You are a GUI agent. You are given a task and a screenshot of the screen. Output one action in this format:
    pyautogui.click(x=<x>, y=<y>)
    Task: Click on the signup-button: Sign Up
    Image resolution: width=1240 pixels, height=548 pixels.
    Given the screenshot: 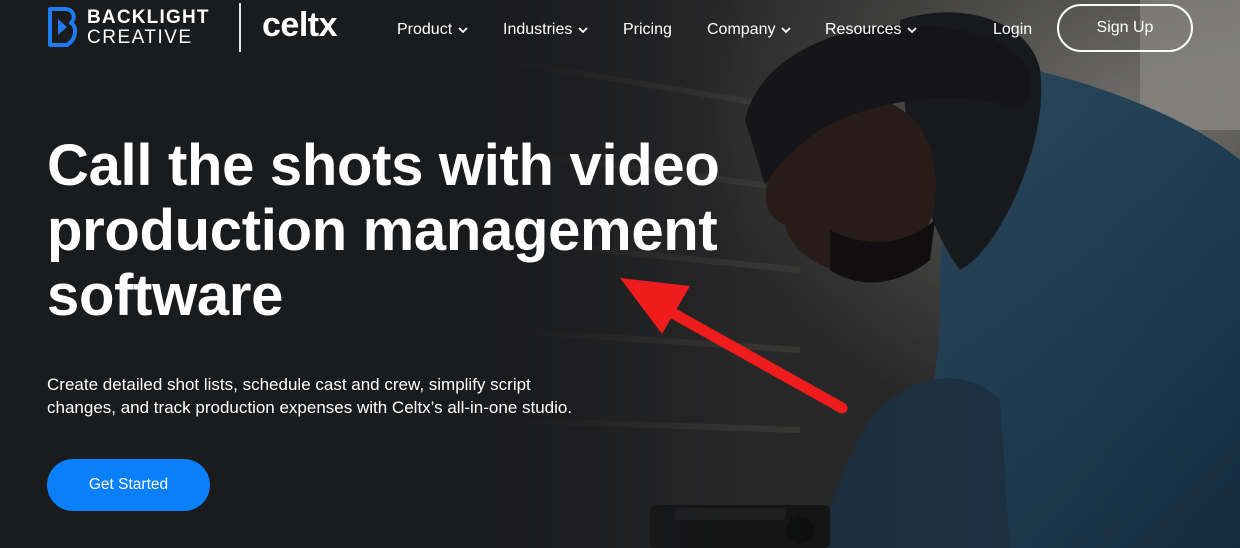 What is the action you would take?
    pyautogui.click(x=1125, y=28)
    